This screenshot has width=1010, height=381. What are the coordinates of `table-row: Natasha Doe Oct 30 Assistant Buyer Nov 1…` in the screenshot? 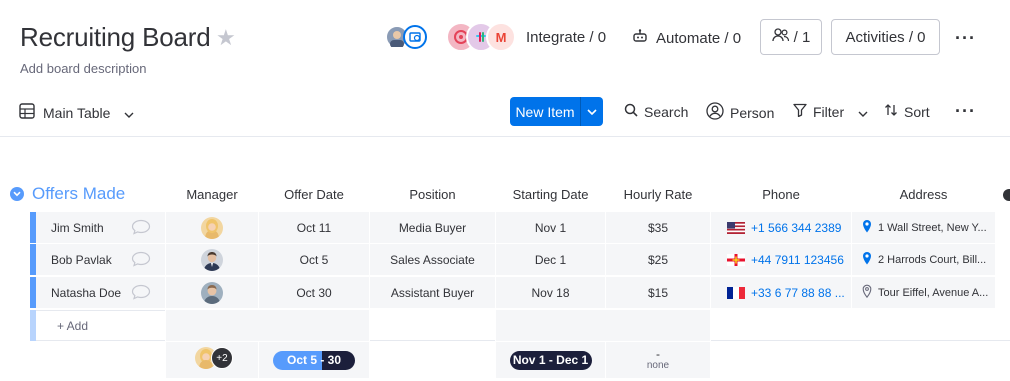 It's located at (520, 292).